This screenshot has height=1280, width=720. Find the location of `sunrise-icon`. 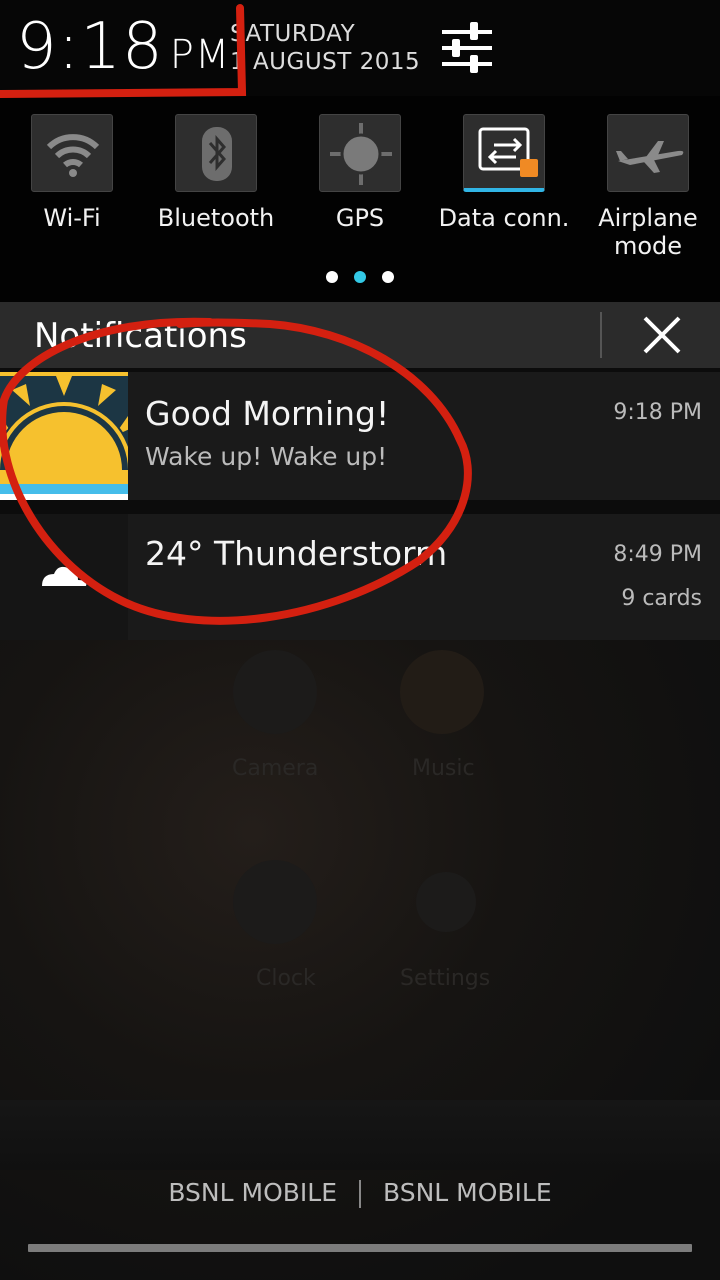

sunrise-icon is located at coordinates (64, 436).